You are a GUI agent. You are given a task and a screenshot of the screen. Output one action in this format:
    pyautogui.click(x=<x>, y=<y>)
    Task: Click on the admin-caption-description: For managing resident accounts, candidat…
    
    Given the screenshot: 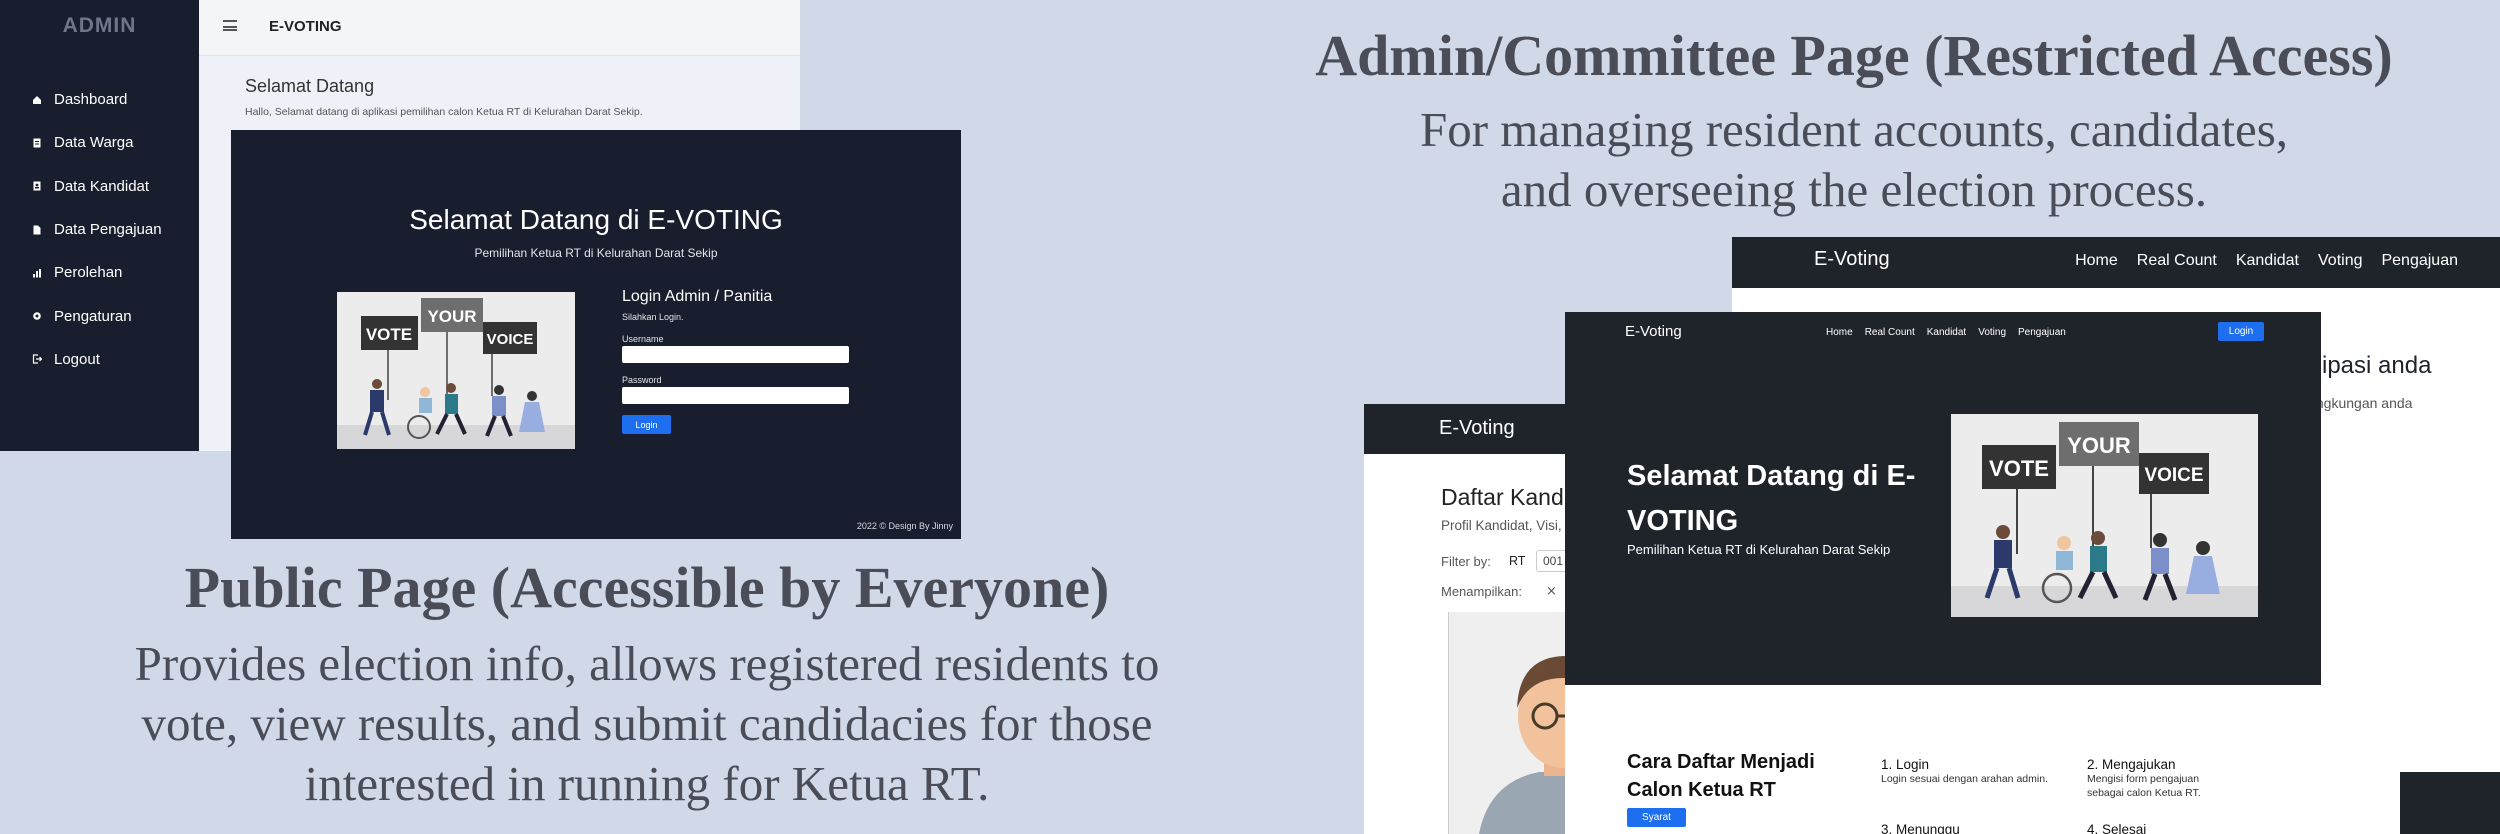 What is the action you would take?
    pyautogui.click(x=1854, y=160)
    